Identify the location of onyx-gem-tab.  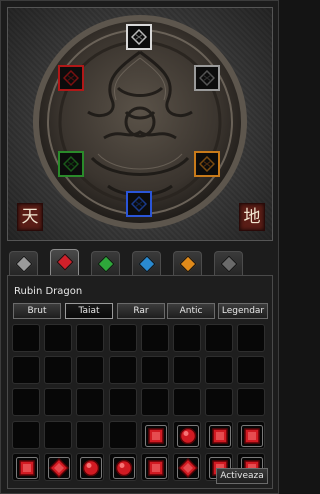
(228, 263).